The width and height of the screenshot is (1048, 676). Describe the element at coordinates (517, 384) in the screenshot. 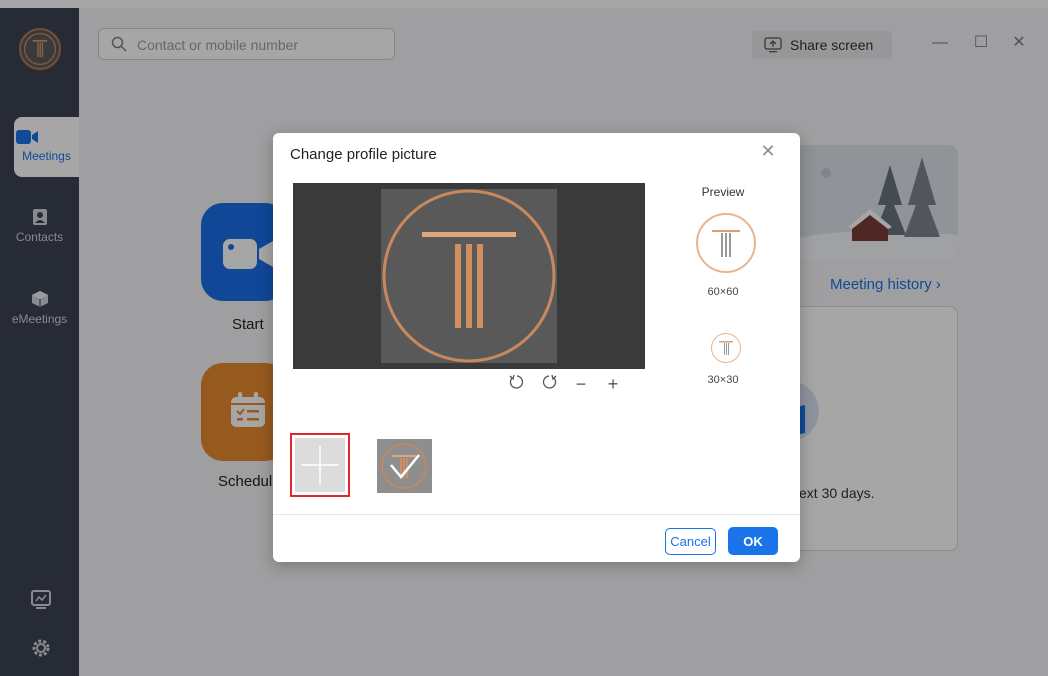

I see `rotate-left-icon` at that location.